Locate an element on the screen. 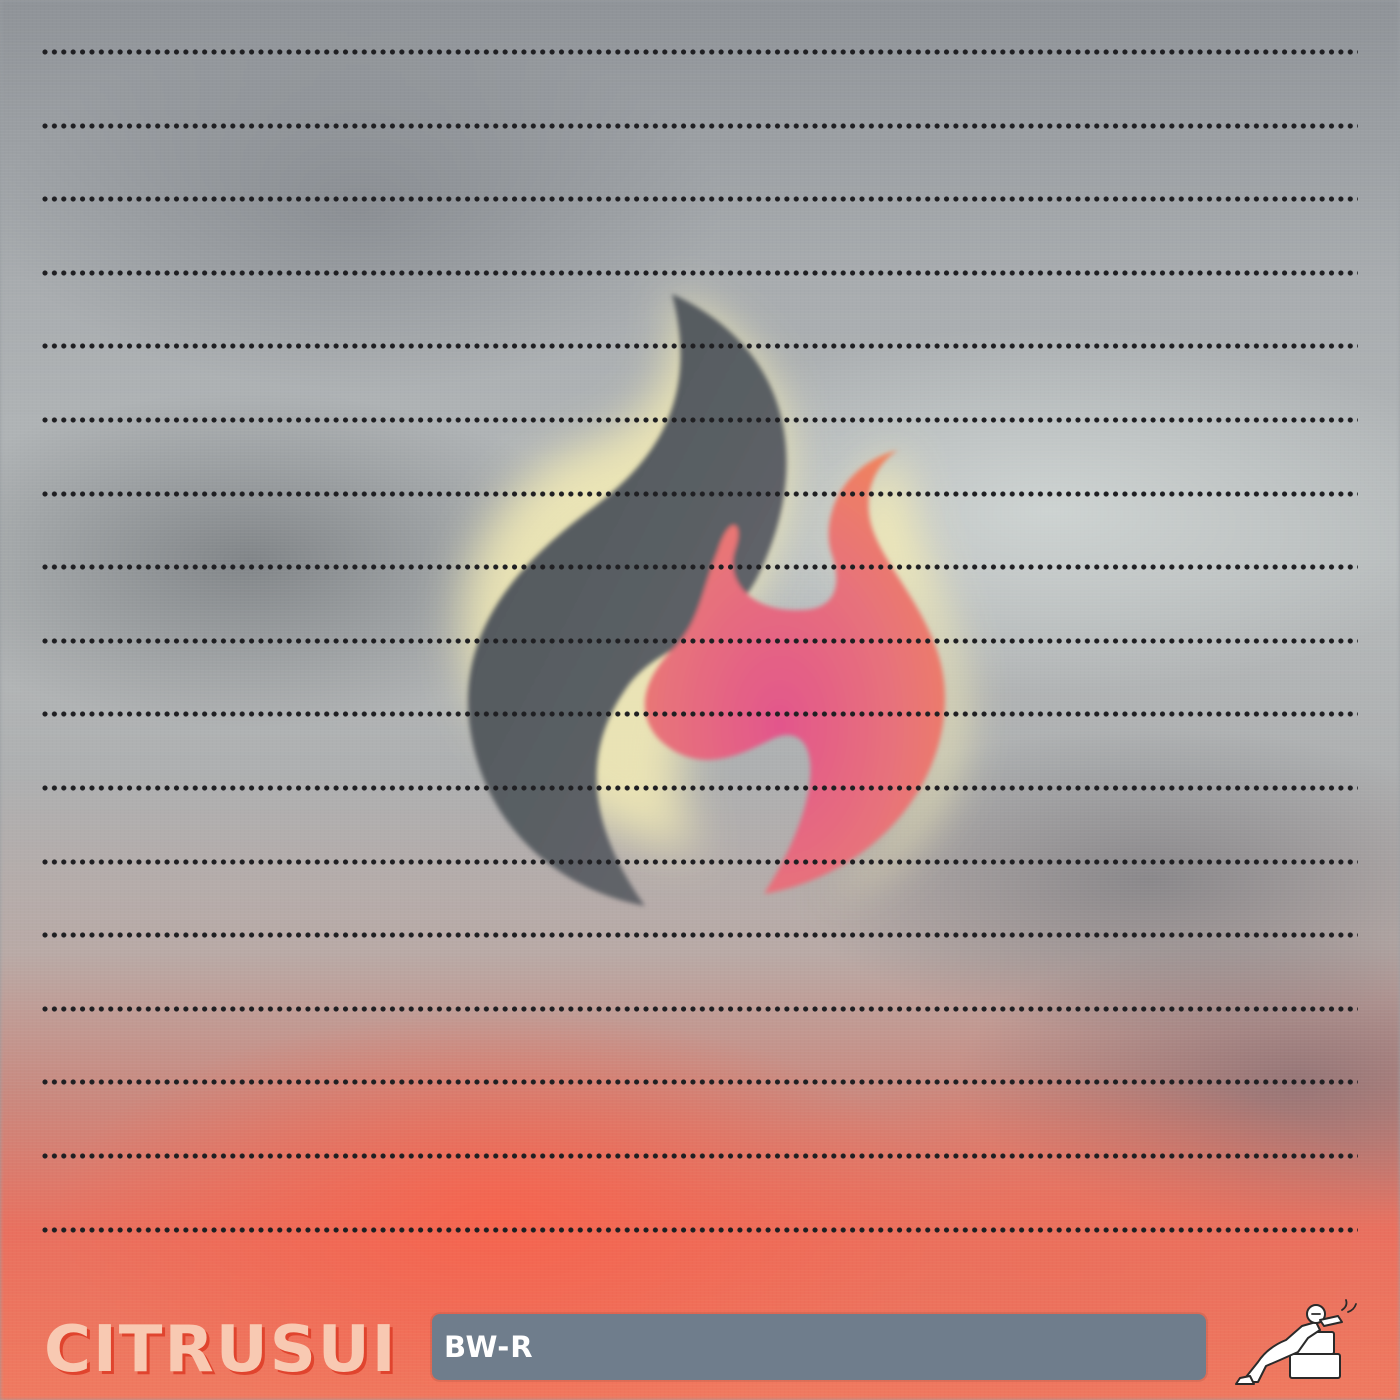 The width and height of the screenshot is (1400, 1400). reclining-figure-icon is located at coordinates (1299, 1341).